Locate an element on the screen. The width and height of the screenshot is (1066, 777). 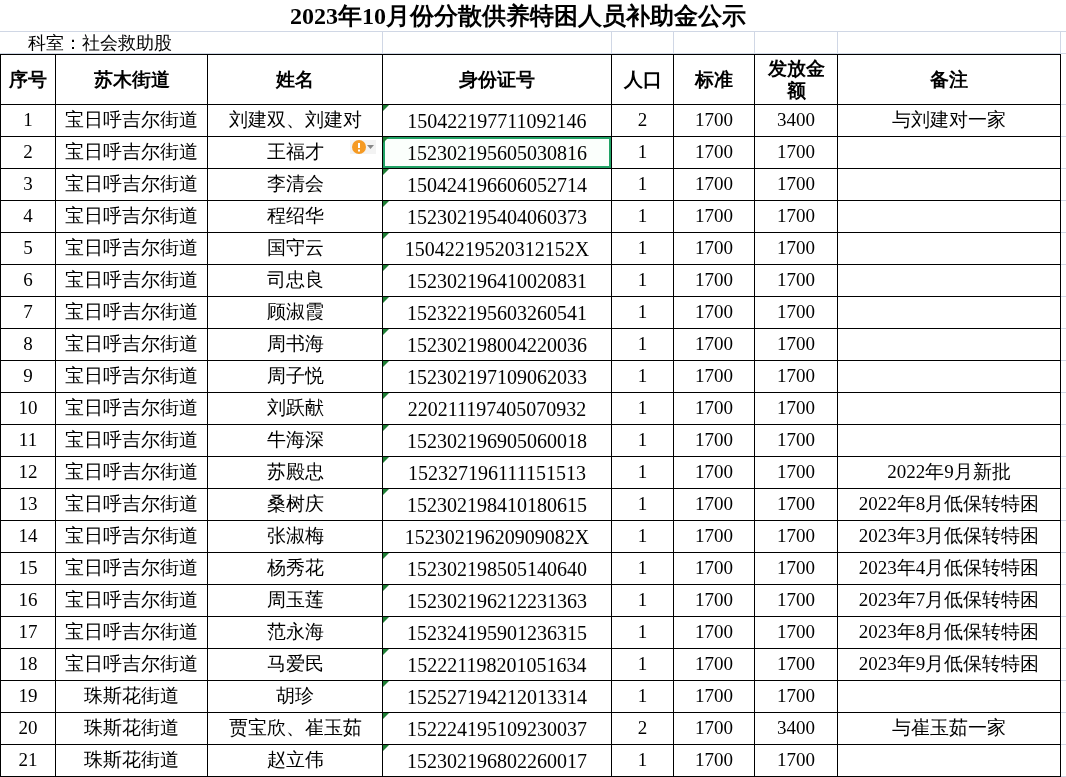
table-cell-text: 2023年3月低保转特困 is located at coordinates (949, 536).